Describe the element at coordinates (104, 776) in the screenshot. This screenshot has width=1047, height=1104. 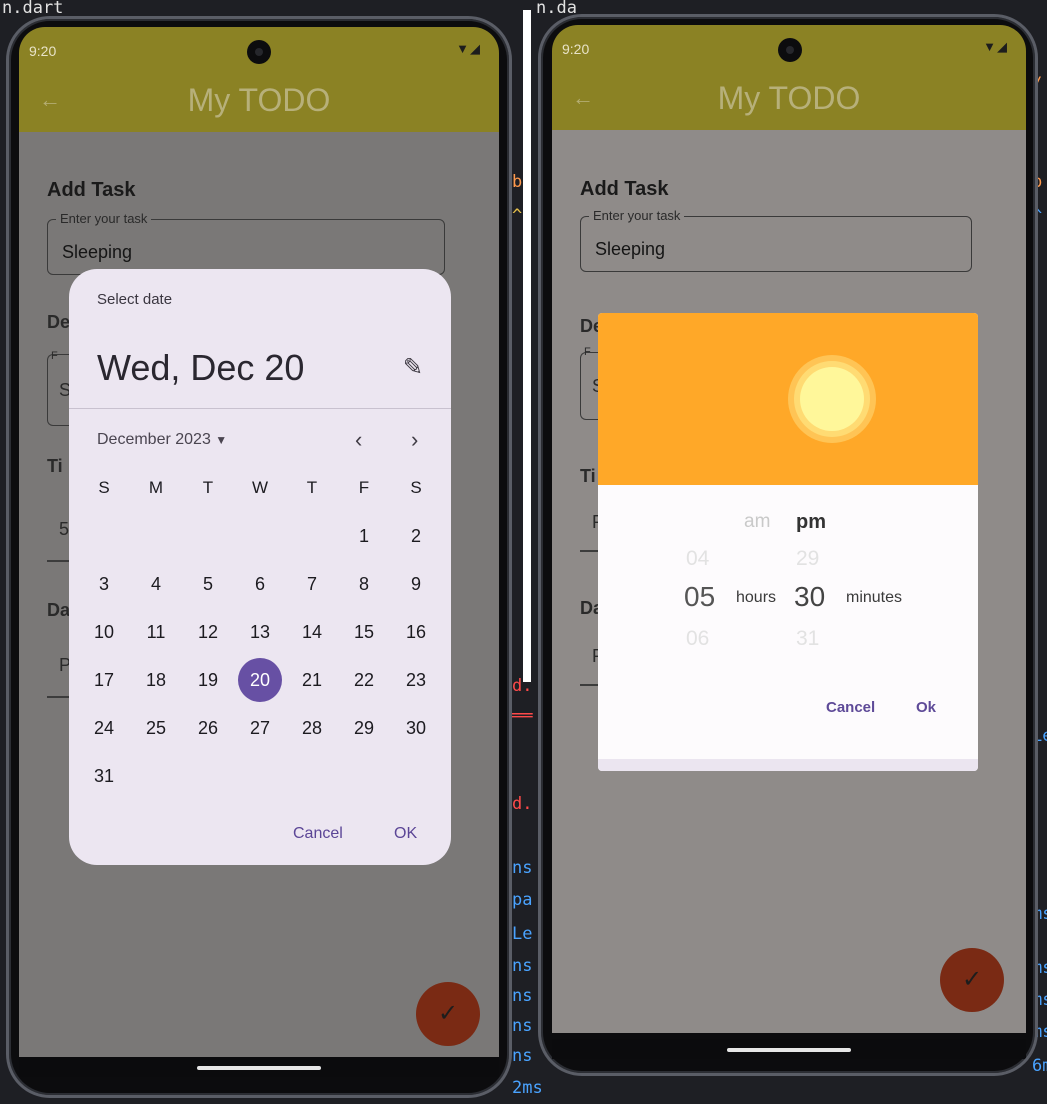
I see `calendar-day: 31` at that location.